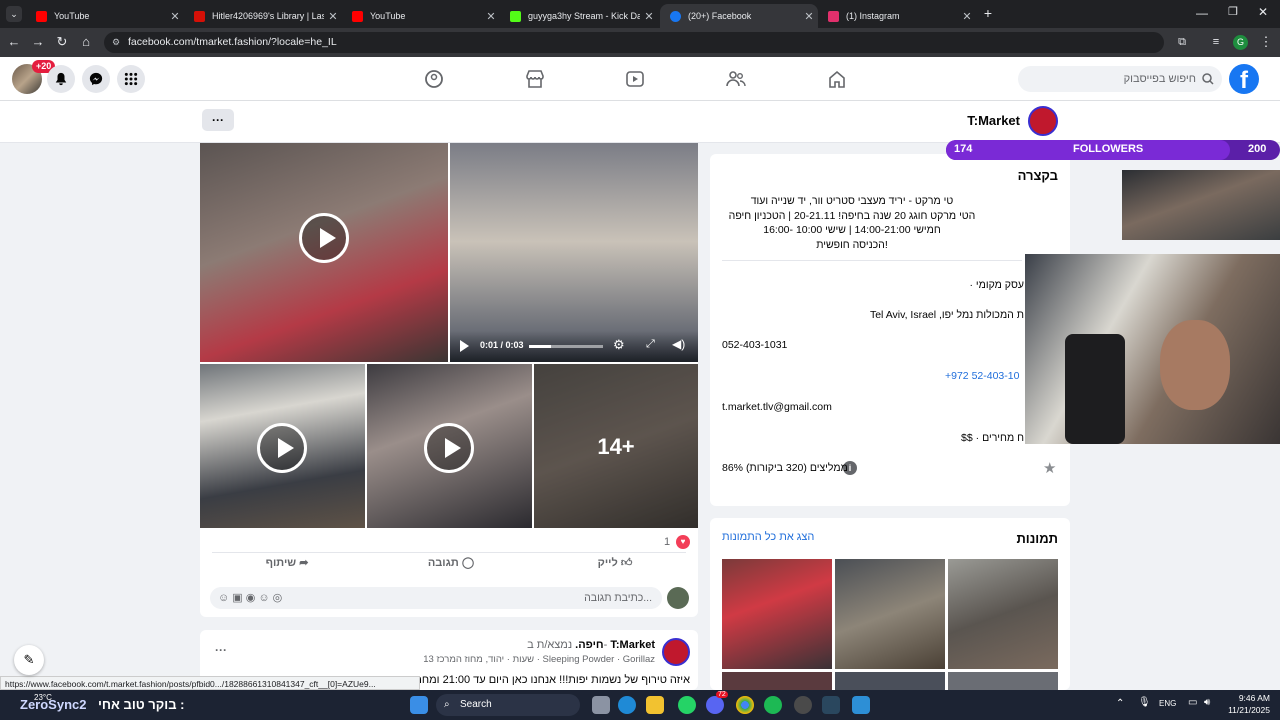  What do you see at coordinates (1263, 12) in the screenshot?
I see `close-window-icon: ✕` at bounding box center [1263, 12].